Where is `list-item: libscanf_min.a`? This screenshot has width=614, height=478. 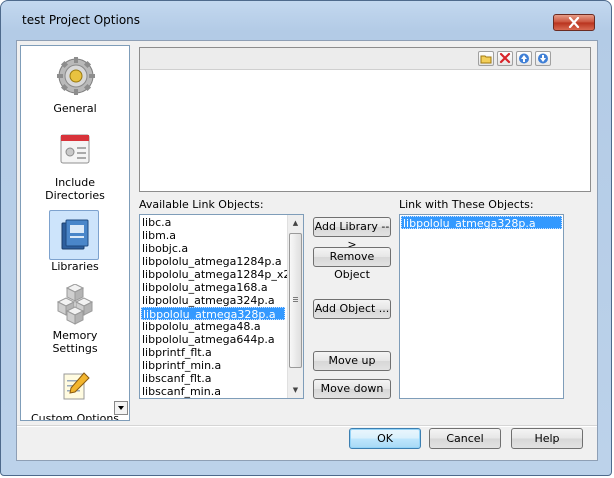 list-item: libscanf_min.a is located at coordinates (213, 391).